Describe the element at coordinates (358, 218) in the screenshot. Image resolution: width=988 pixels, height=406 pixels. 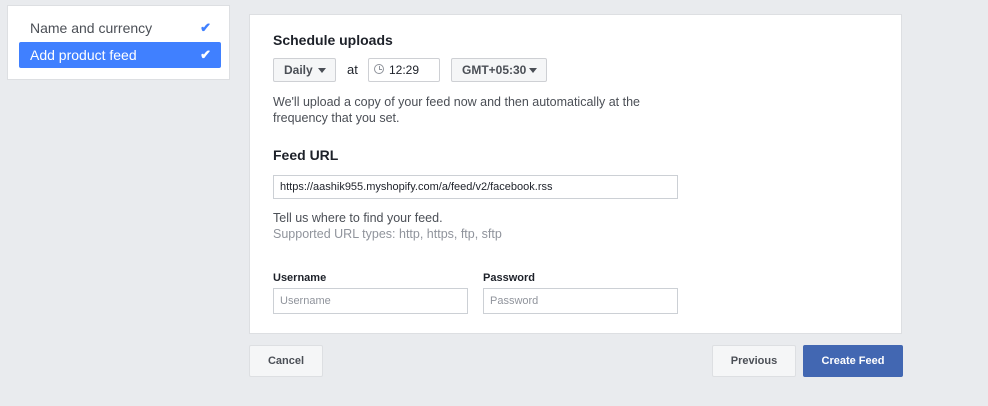
I see `feed-url-help: Tell us where to find your feed.` at that location.